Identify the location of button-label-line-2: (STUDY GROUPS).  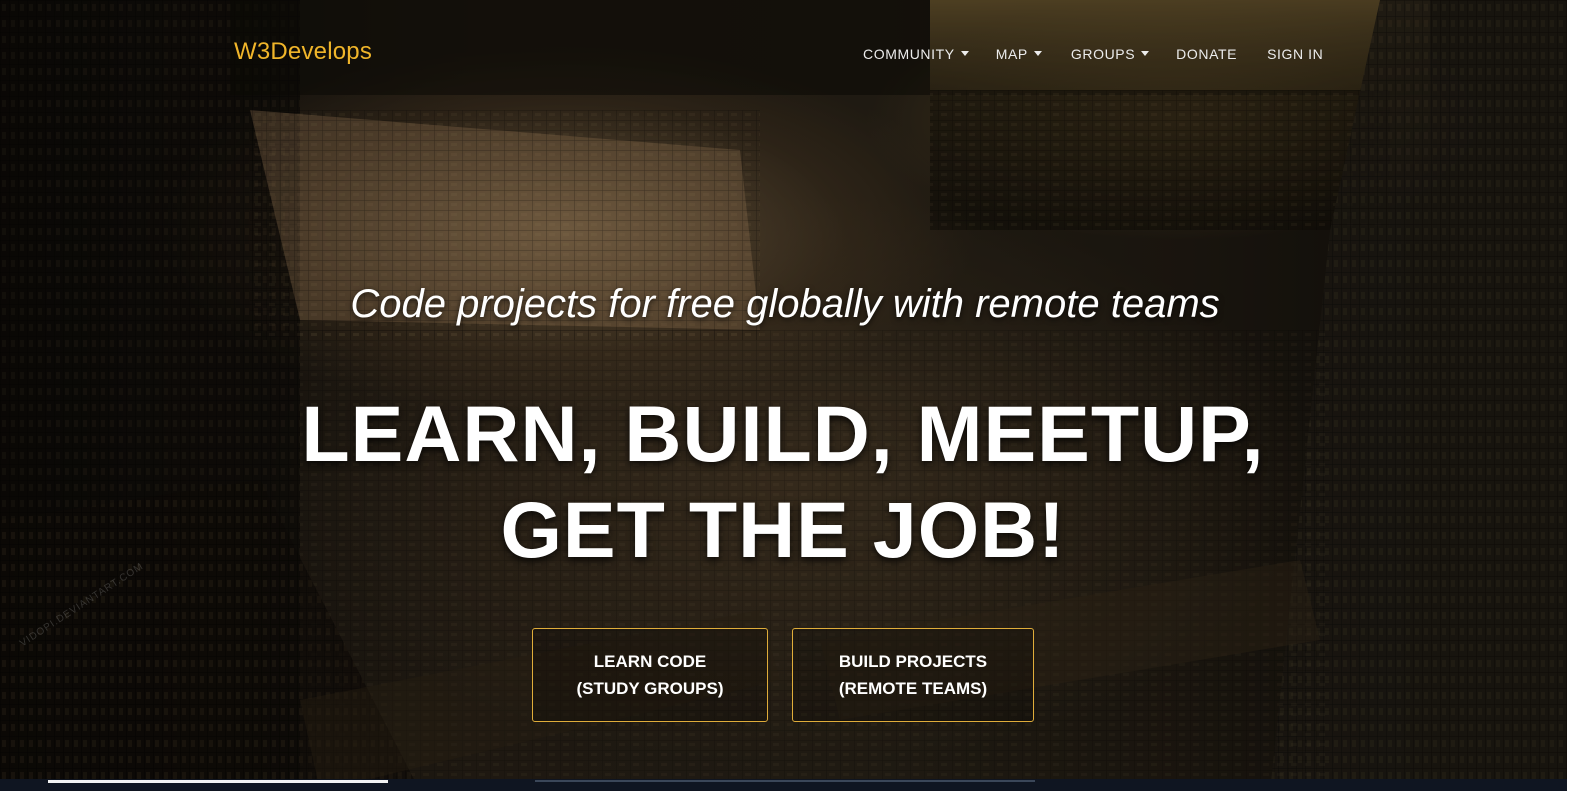
(650, 688).